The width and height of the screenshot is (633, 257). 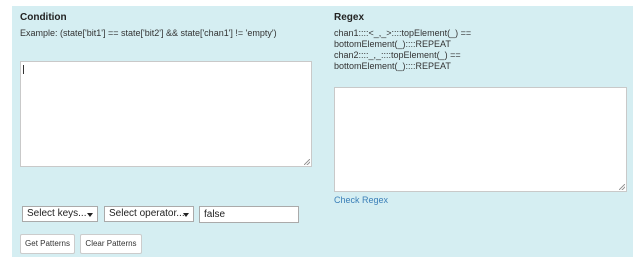 I want to click on regex-heading: Regex, so click(x=349, y=17).